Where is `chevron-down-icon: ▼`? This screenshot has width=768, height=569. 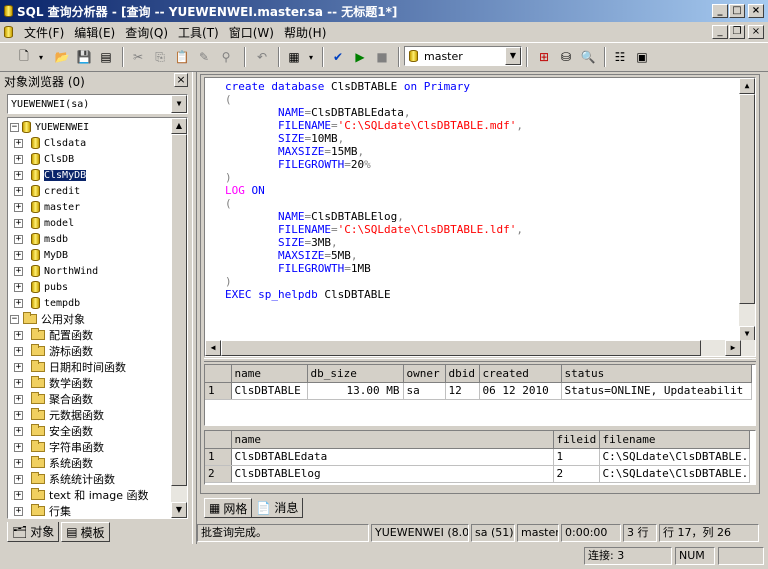
chevron-down-icon: ▼ is located at coordinates (513, 56).